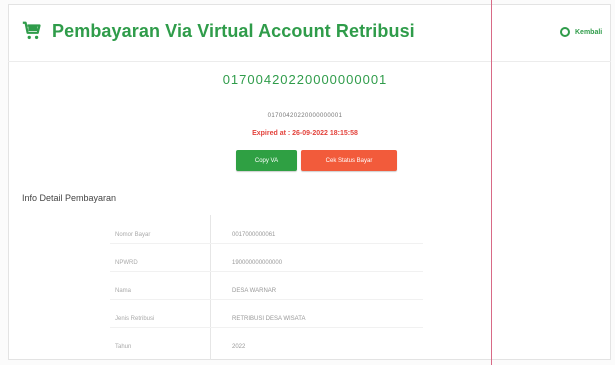  Describe the element at coordinates (269, 319) in the screenshot. I see `detail-value: RETRIBUSI DESA WISATA` at that location.